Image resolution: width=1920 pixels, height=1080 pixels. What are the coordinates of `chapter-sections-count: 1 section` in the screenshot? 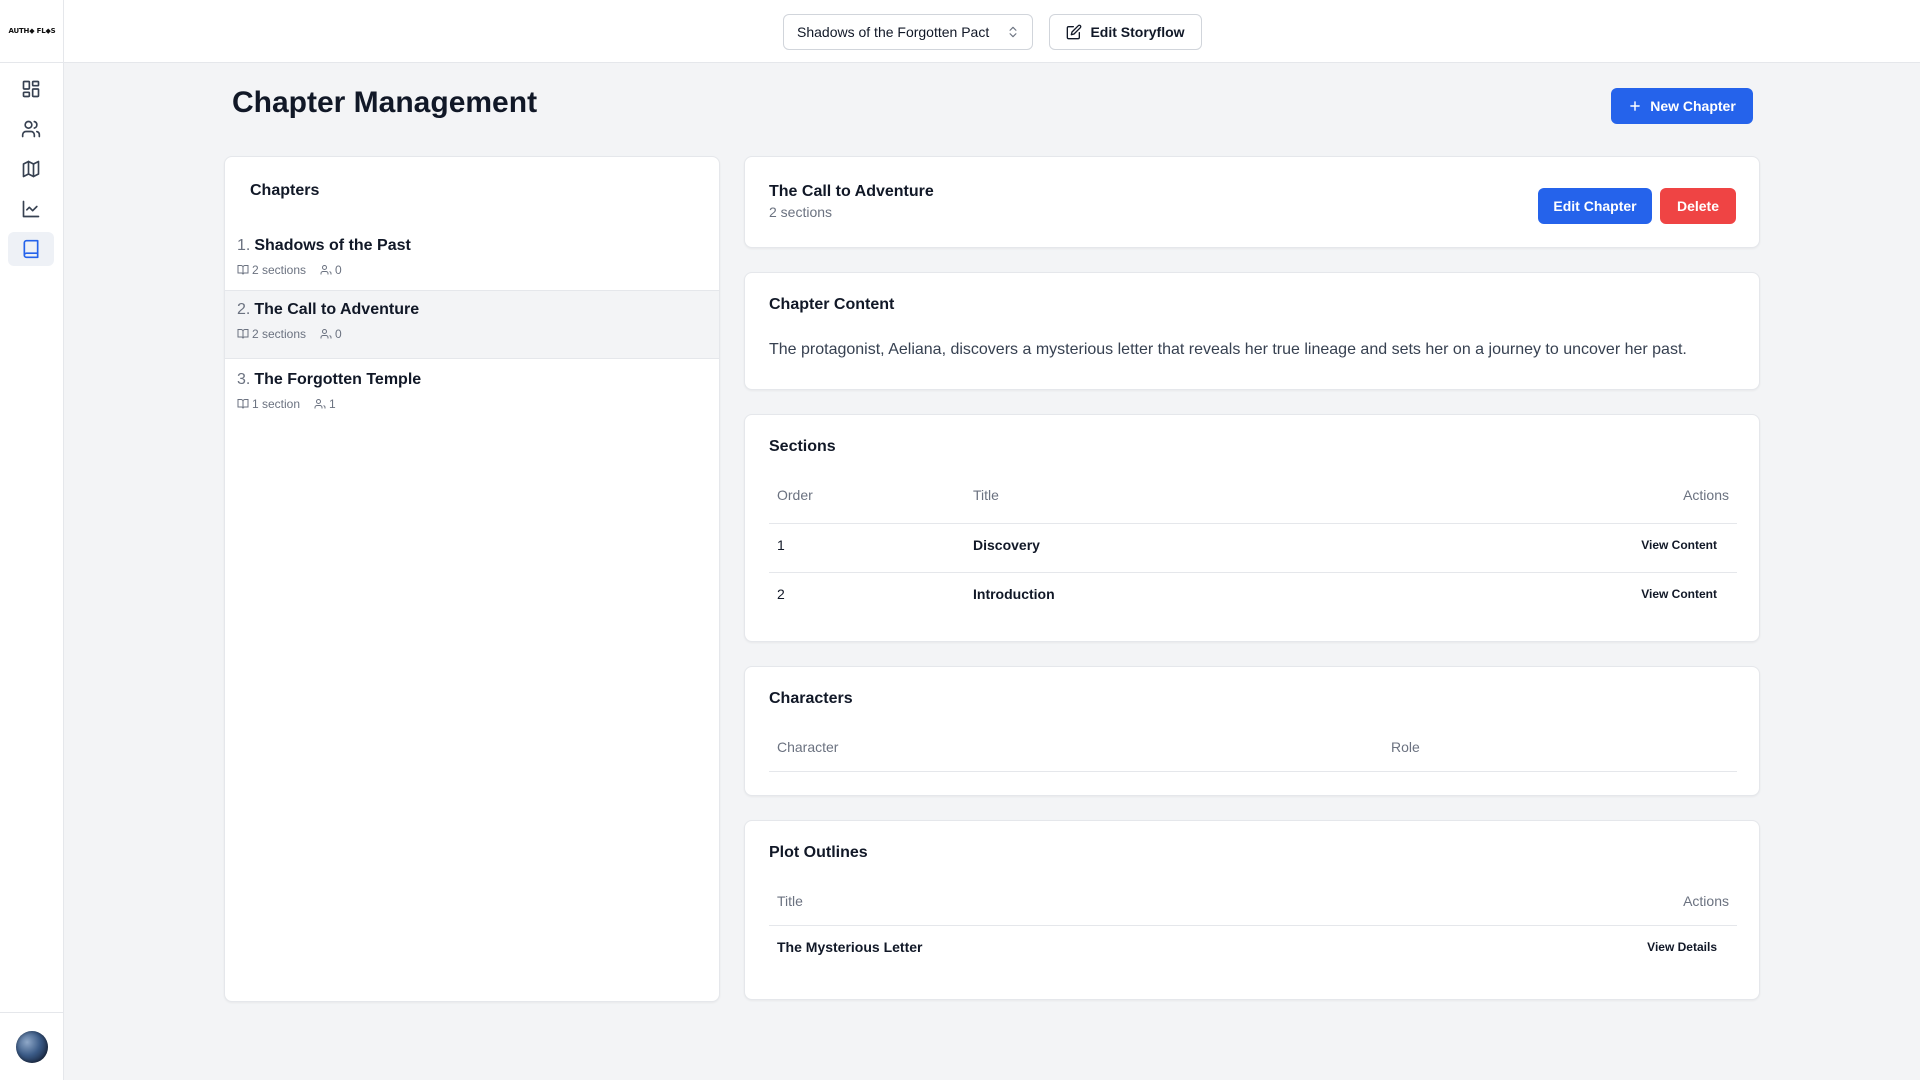 It's located at (276, 404).